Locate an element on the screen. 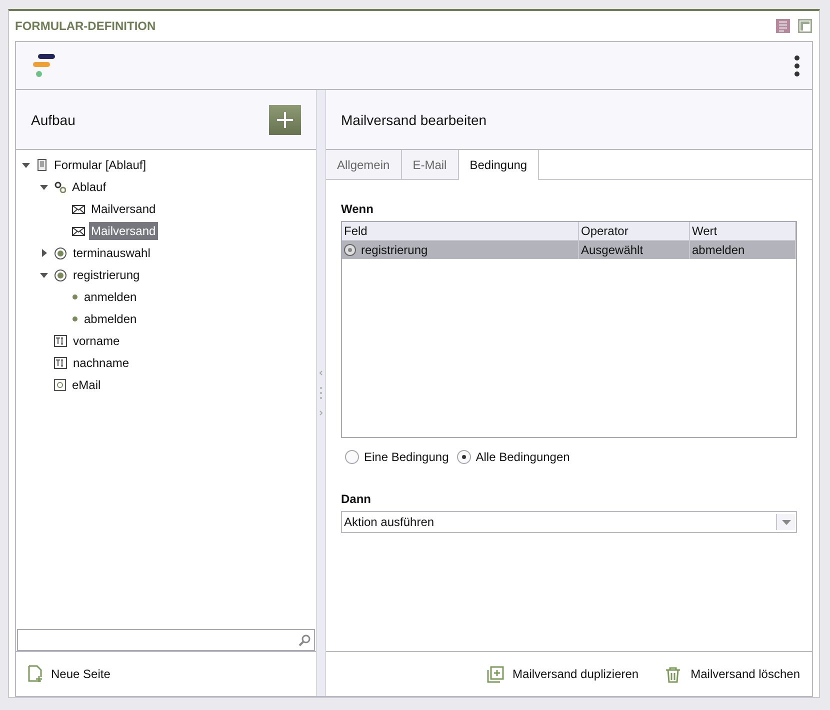 The height and width of the screenshot is (710, 830). splitter-handle is located at coordinates (321, 393).